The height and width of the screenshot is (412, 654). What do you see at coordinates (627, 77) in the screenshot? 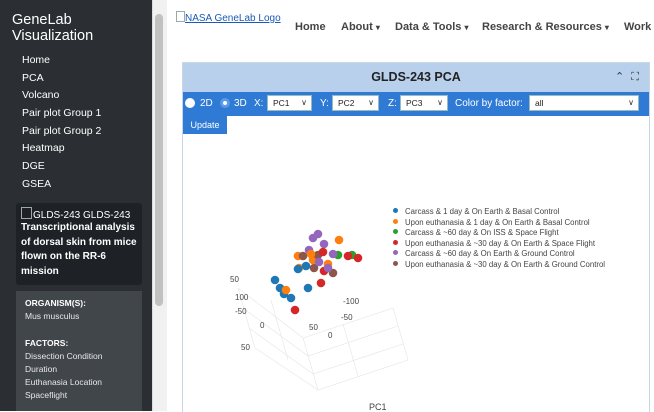
I see `panel-header-icons: ⌃ ⛶` at bounding box center [627, 77].